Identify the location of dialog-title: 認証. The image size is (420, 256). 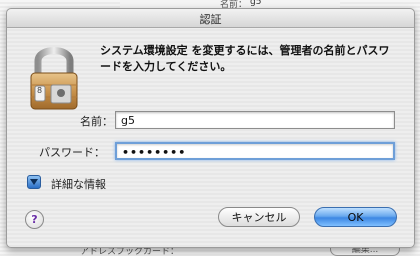
(210, 19).